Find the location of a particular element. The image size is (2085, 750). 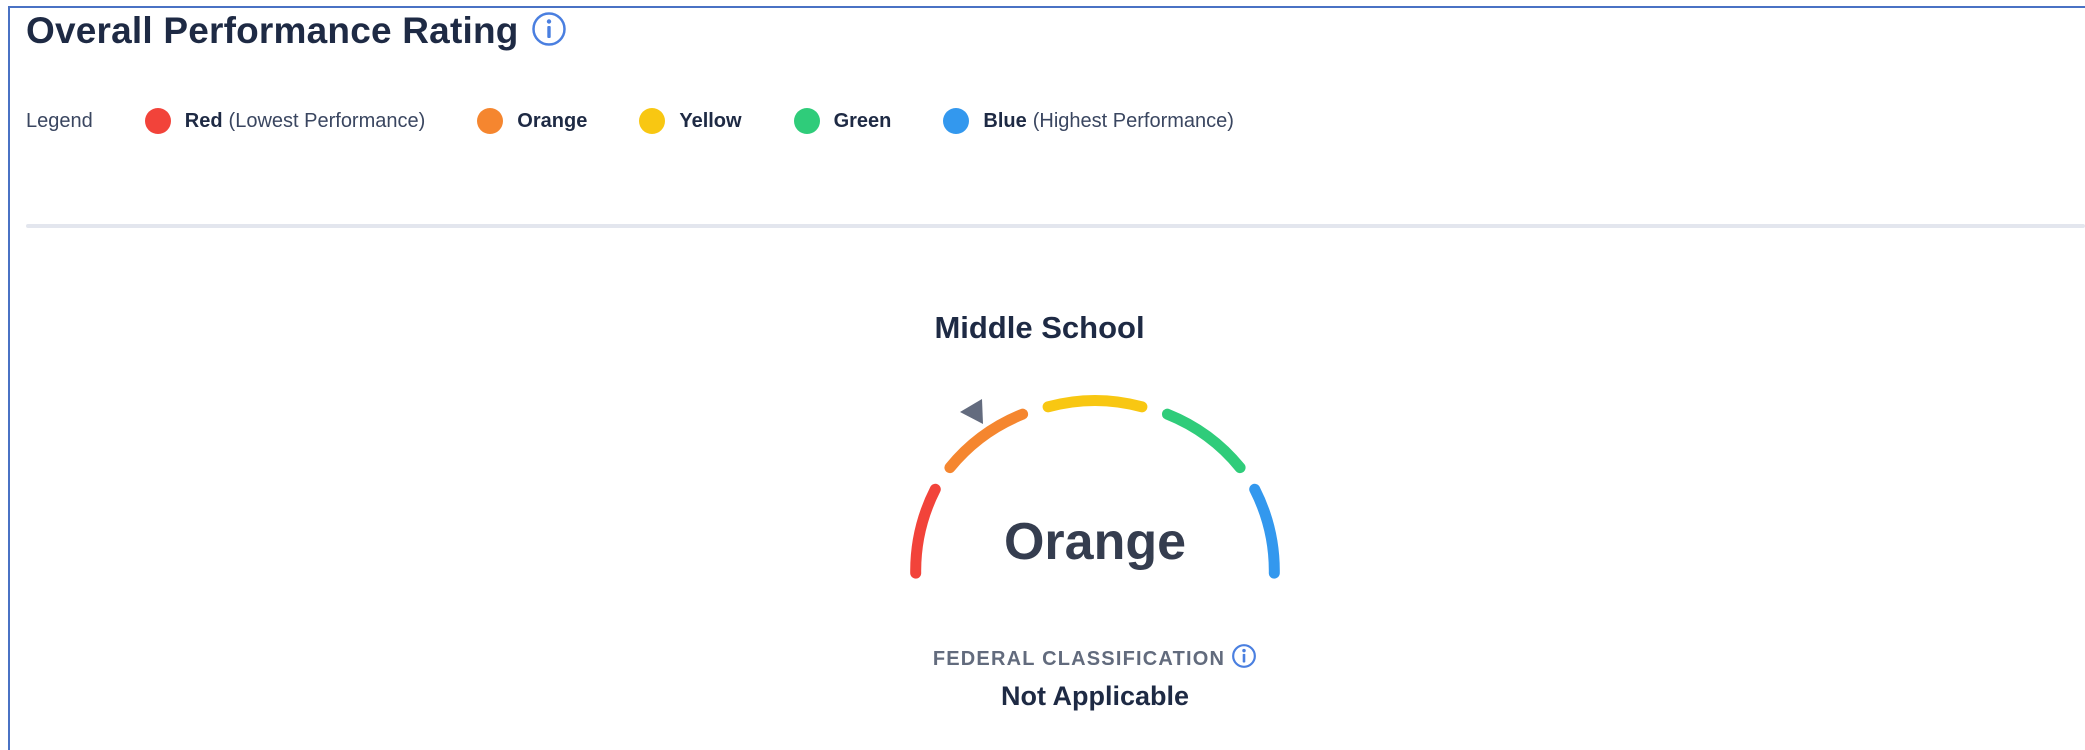

school-level-heading: Middle School is located at coordinates (1042, 328).